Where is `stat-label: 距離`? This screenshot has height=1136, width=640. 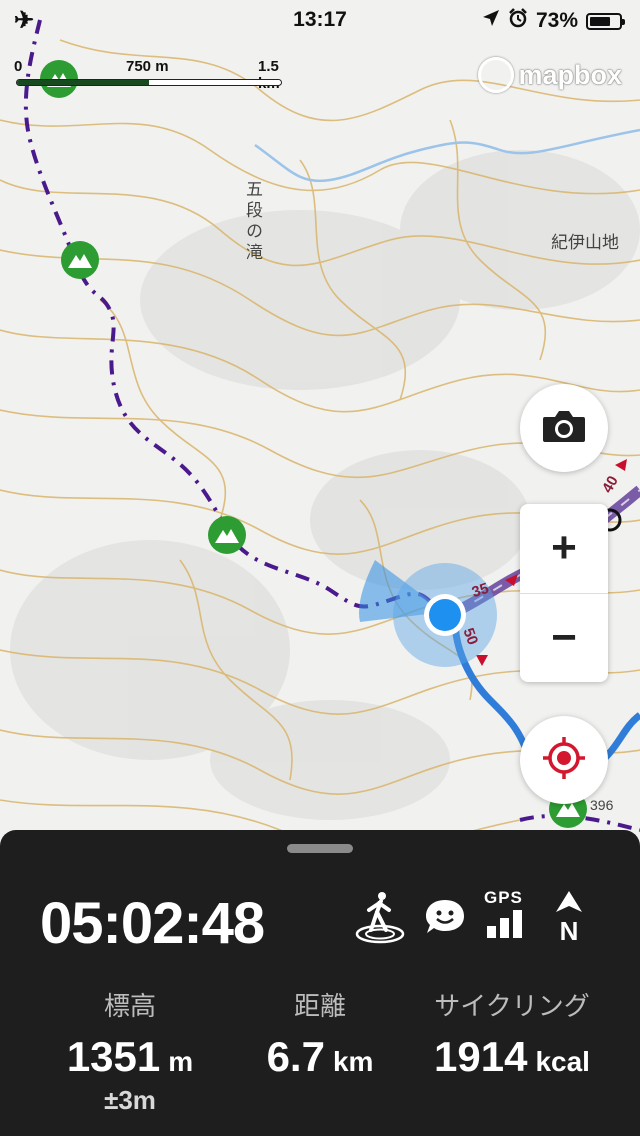
stat-label: 距離 is located at coordinates (319, 1006).